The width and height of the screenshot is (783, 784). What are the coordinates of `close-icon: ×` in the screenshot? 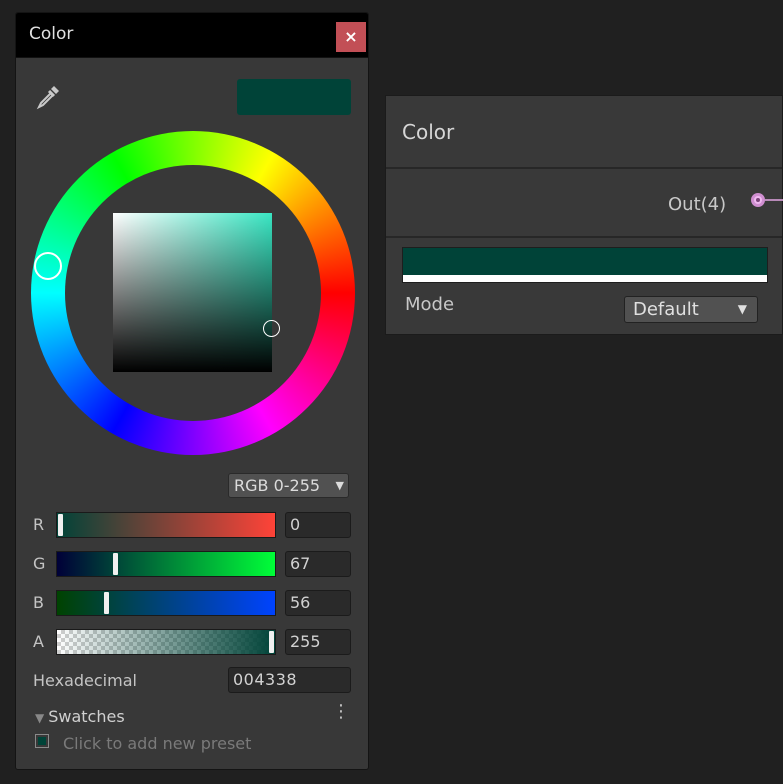 It's located at (351, 36).